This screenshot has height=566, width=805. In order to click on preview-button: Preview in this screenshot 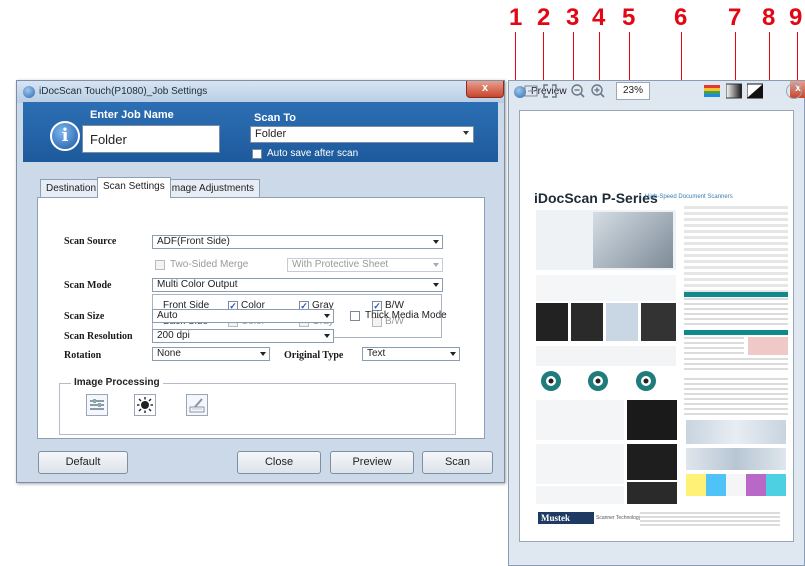, I will do `click(372, 462)`.